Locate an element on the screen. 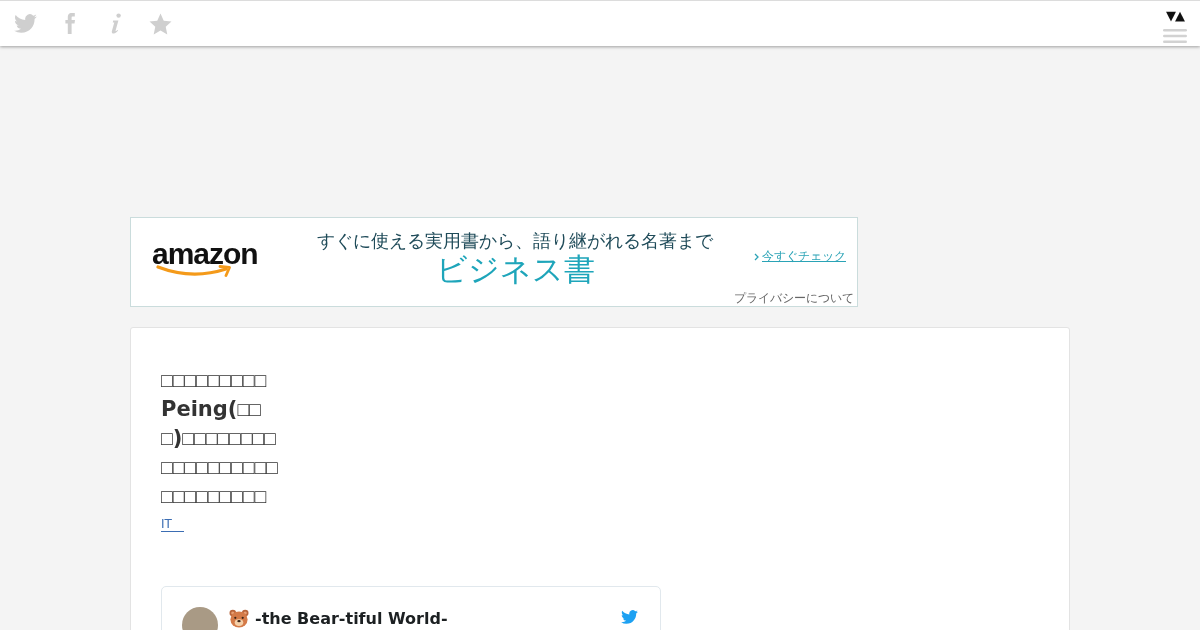  tweet-author-name: -the Bear-tiful World- is located at coordinates (351, 618).